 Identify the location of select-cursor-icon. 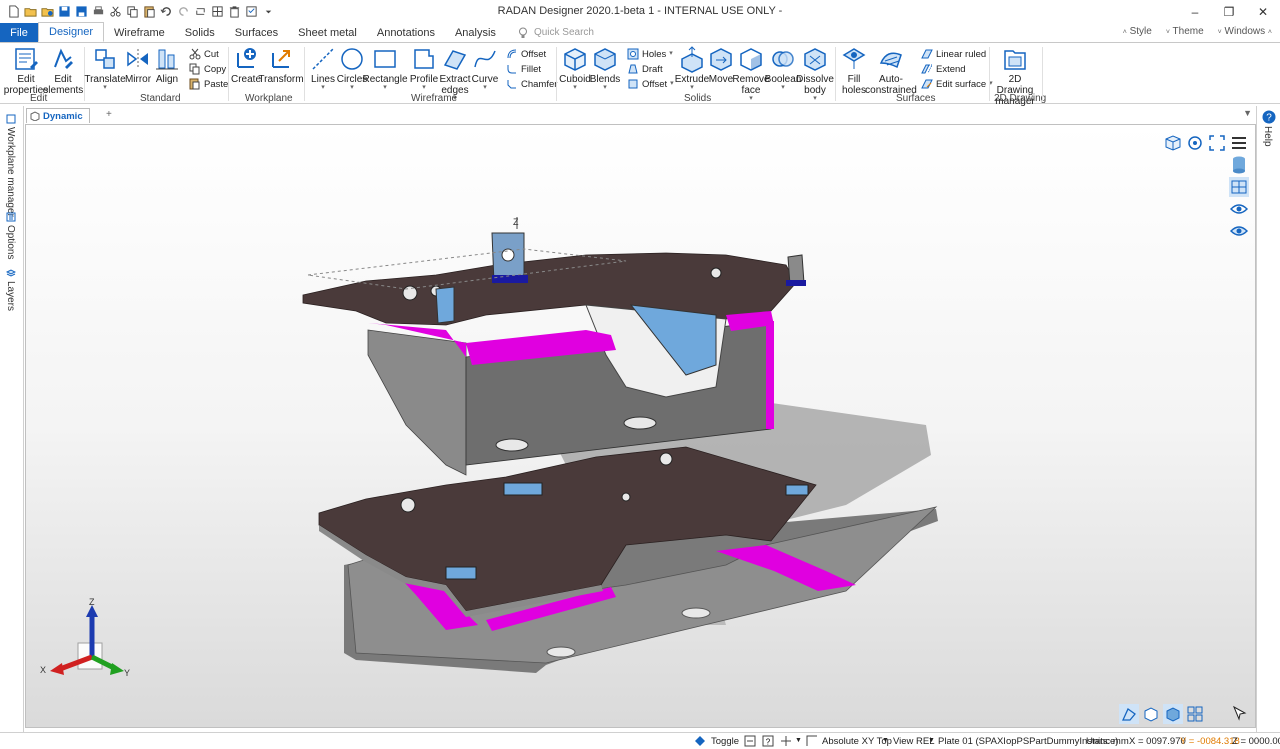
(1241, 714).